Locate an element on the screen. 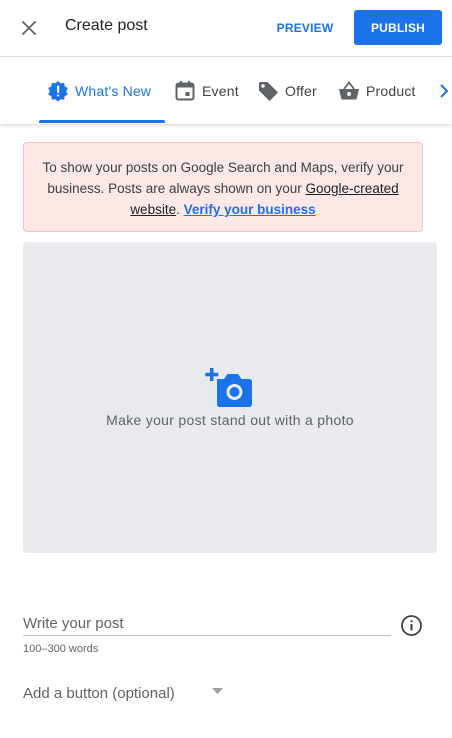 This screenshot has height=738, width=452. add-photo-prompt: Make your post stand out with a photo is located at coordinates (230, 420).